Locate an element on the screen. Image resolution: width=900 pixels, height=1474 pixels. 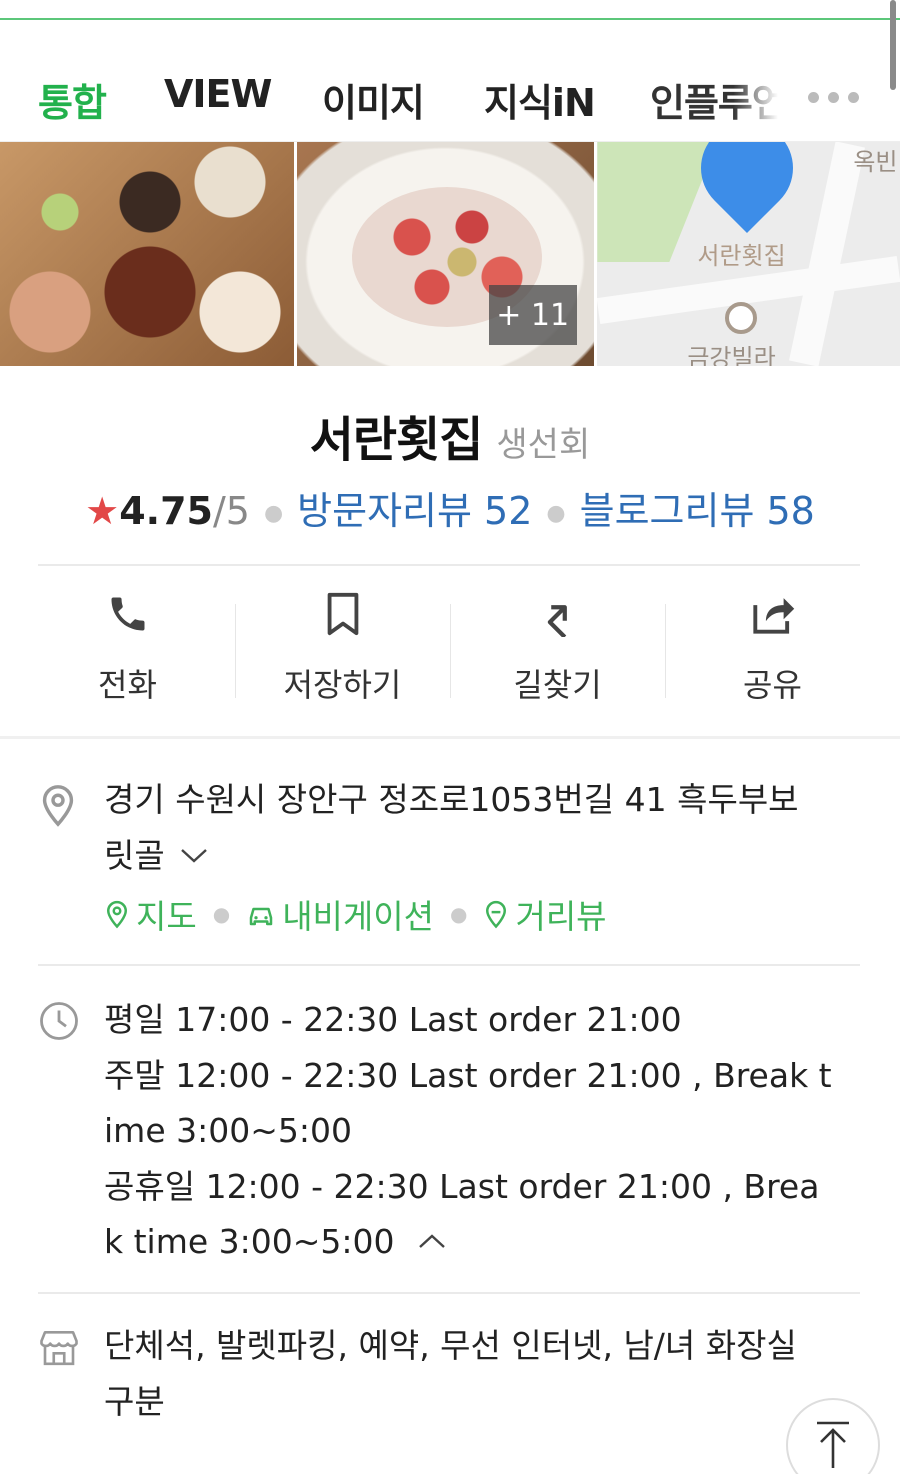
tab-view: VIEW is located at coordinates (218, 94).